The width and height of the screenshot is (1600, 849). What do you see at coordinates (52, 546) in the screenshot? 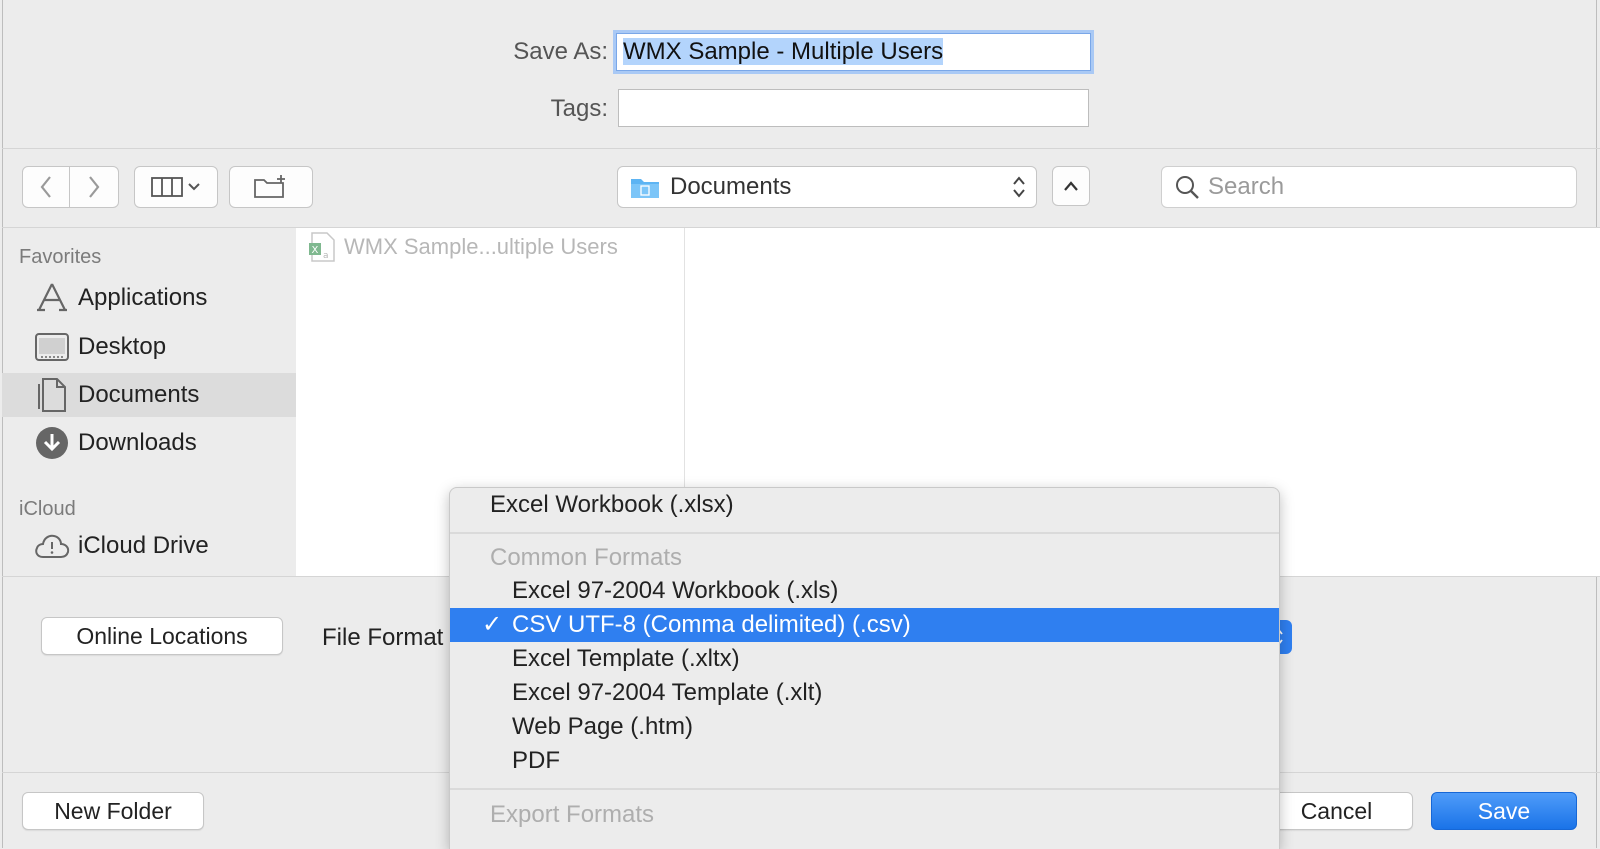
I see `cloud-icon` at bounding box center [52, 546].